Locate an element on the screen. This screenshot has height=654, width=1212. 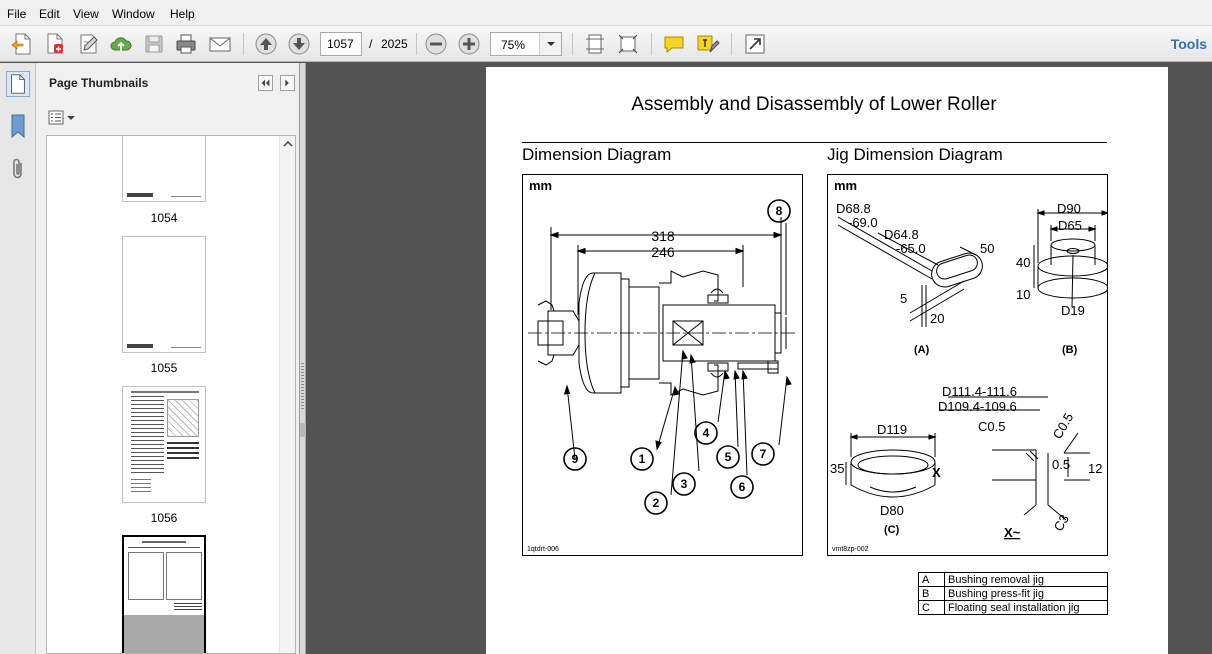
thumbnail-options-button is located at coordinates (63, 118).